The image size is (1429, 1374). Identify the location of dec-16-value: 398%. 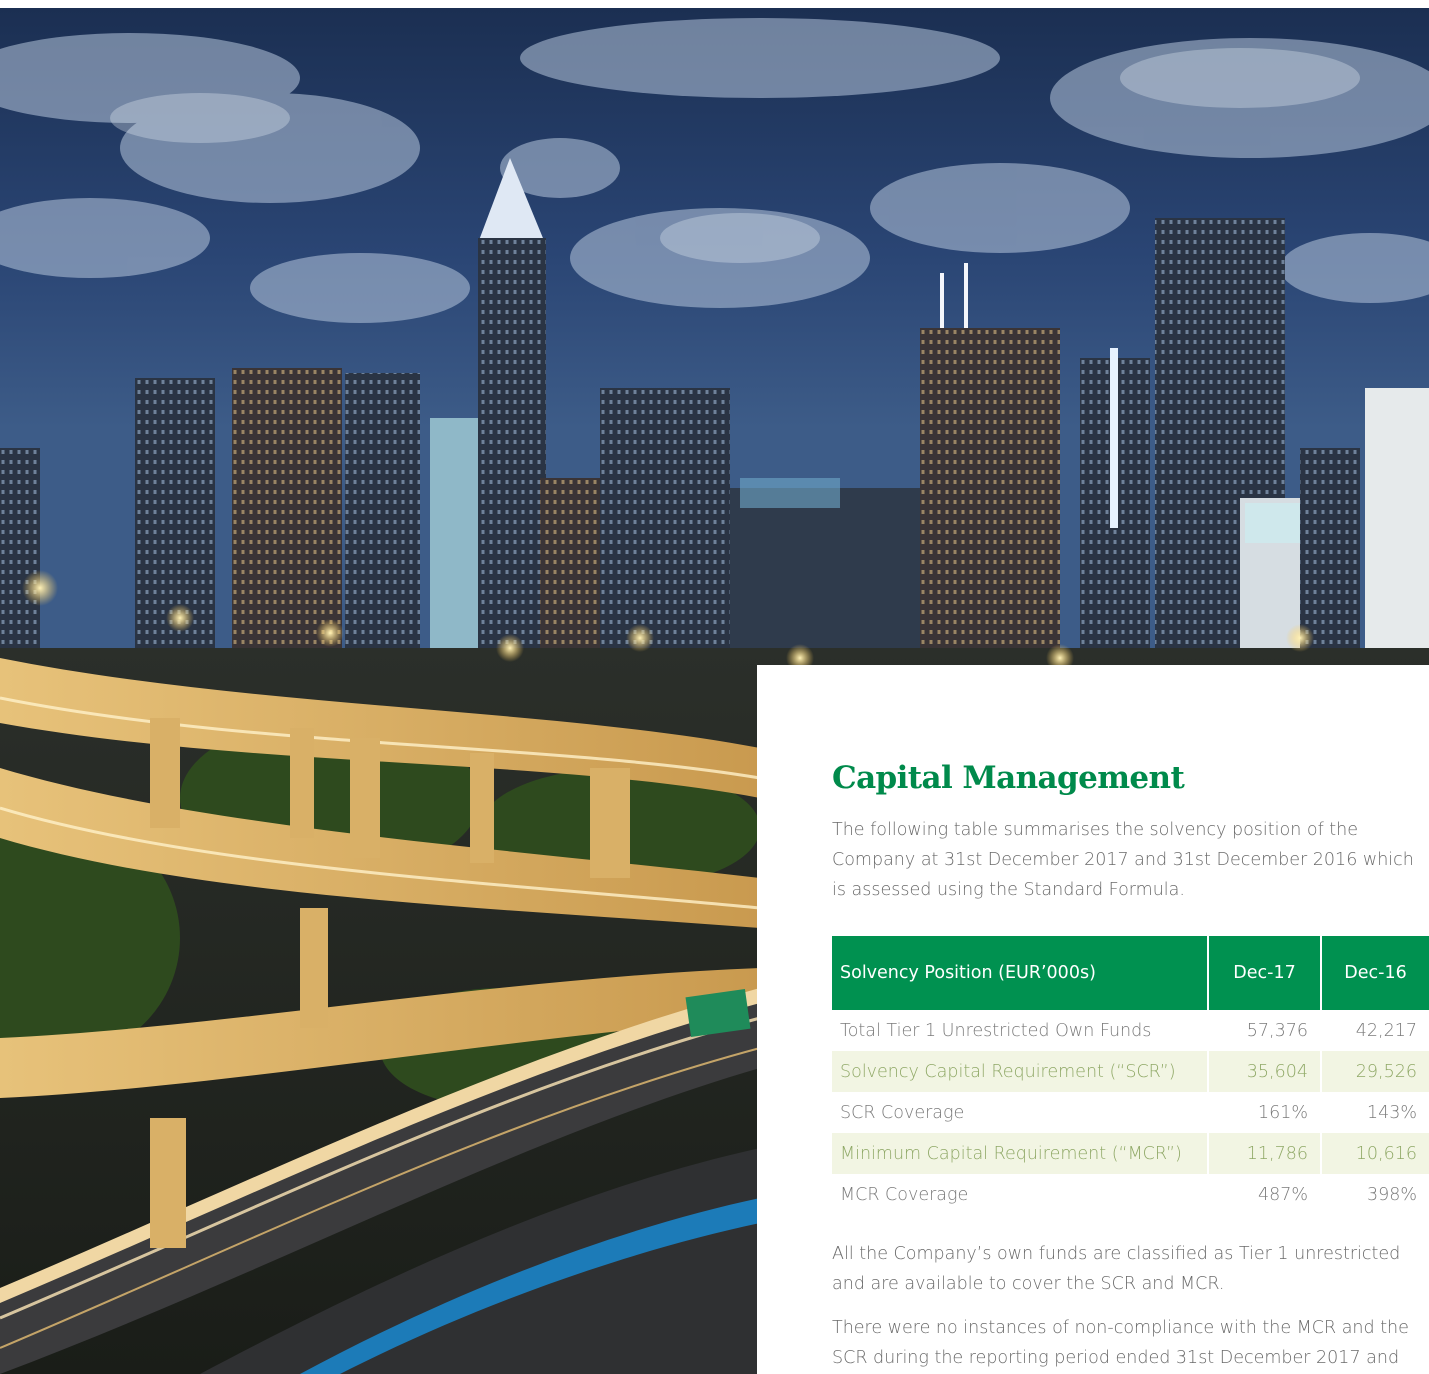
(1374, 1194).